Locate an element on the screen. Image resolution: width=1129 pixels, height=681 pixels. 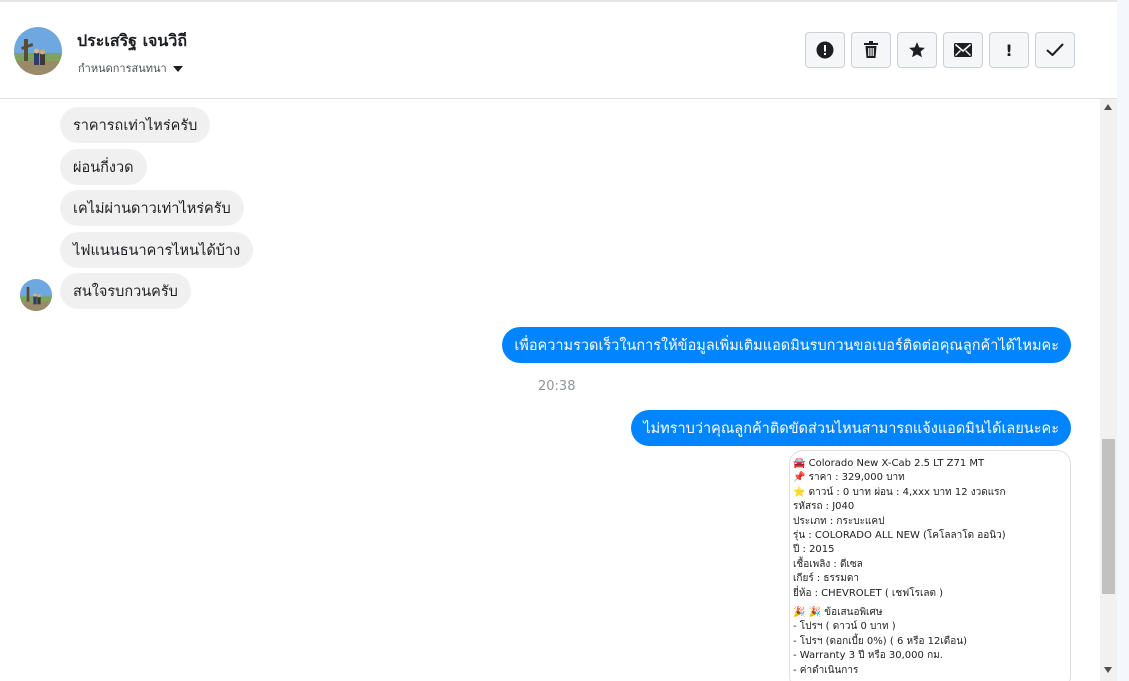
contact-name: ประเสริฐ เจนวิถี is located at coordinates (132, 41).